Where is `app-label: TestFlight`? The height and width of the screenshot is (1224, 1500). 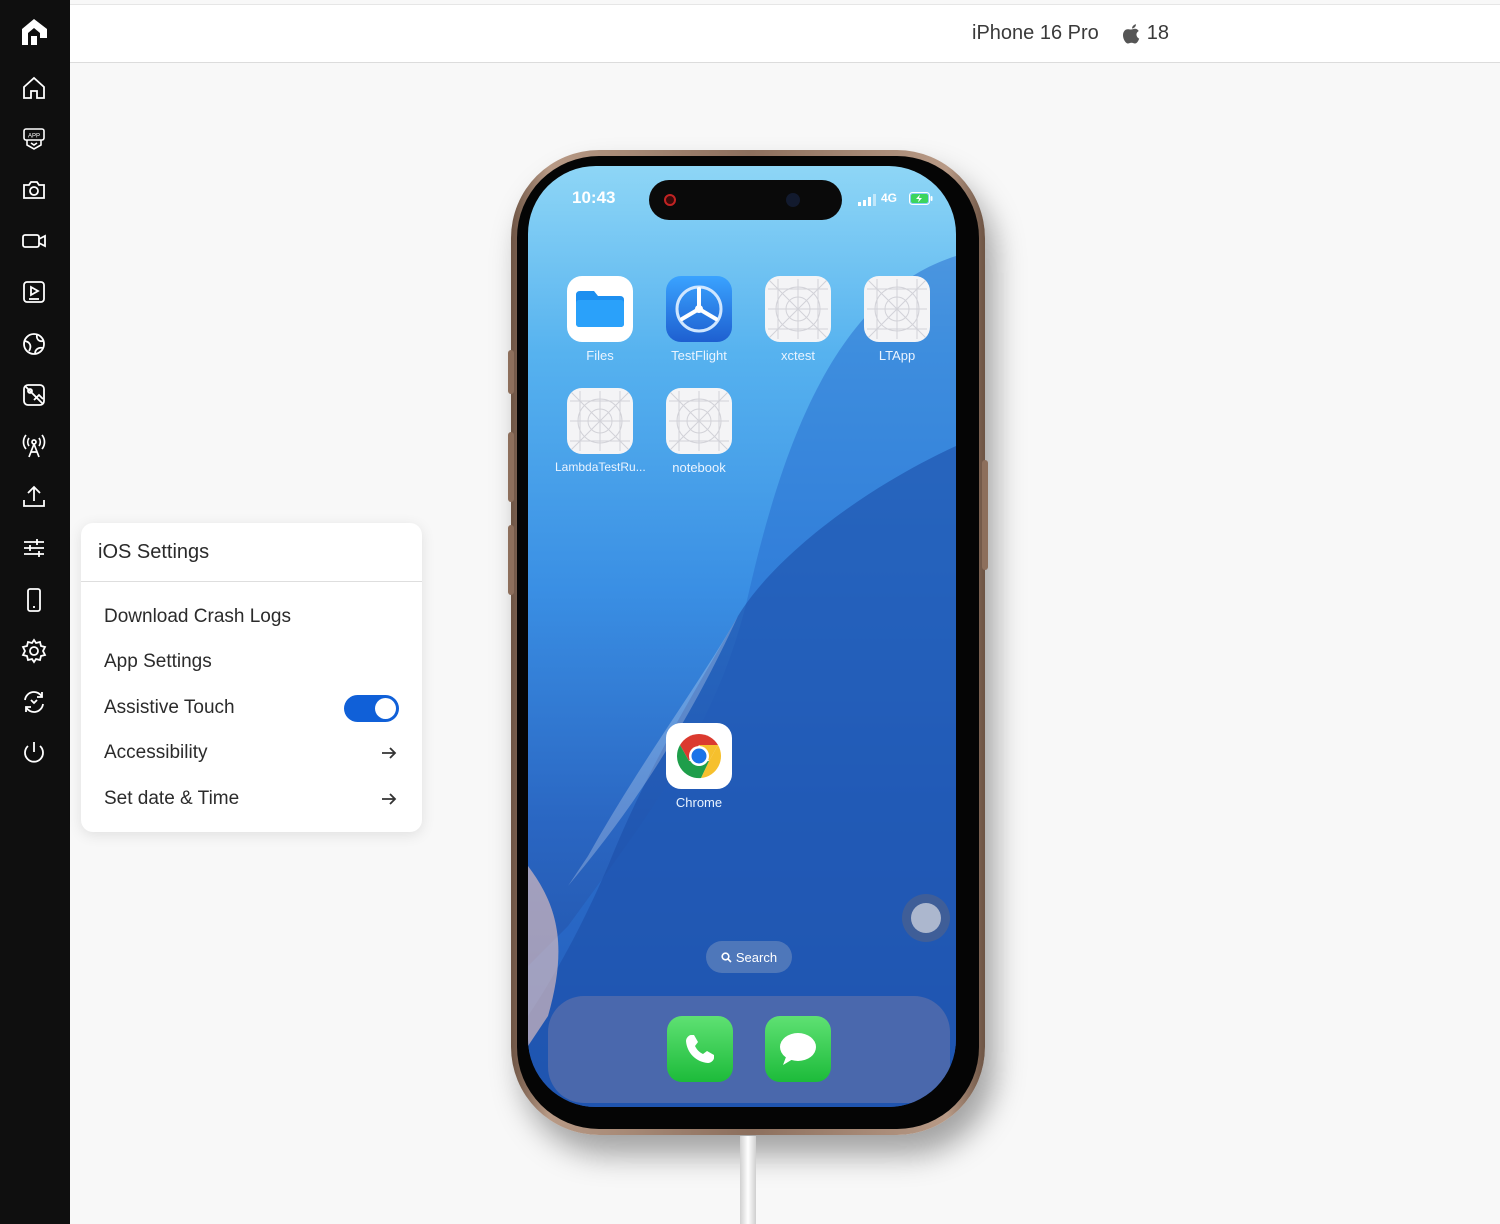 app-label: TestFlight is located at coordinates (699, 355).